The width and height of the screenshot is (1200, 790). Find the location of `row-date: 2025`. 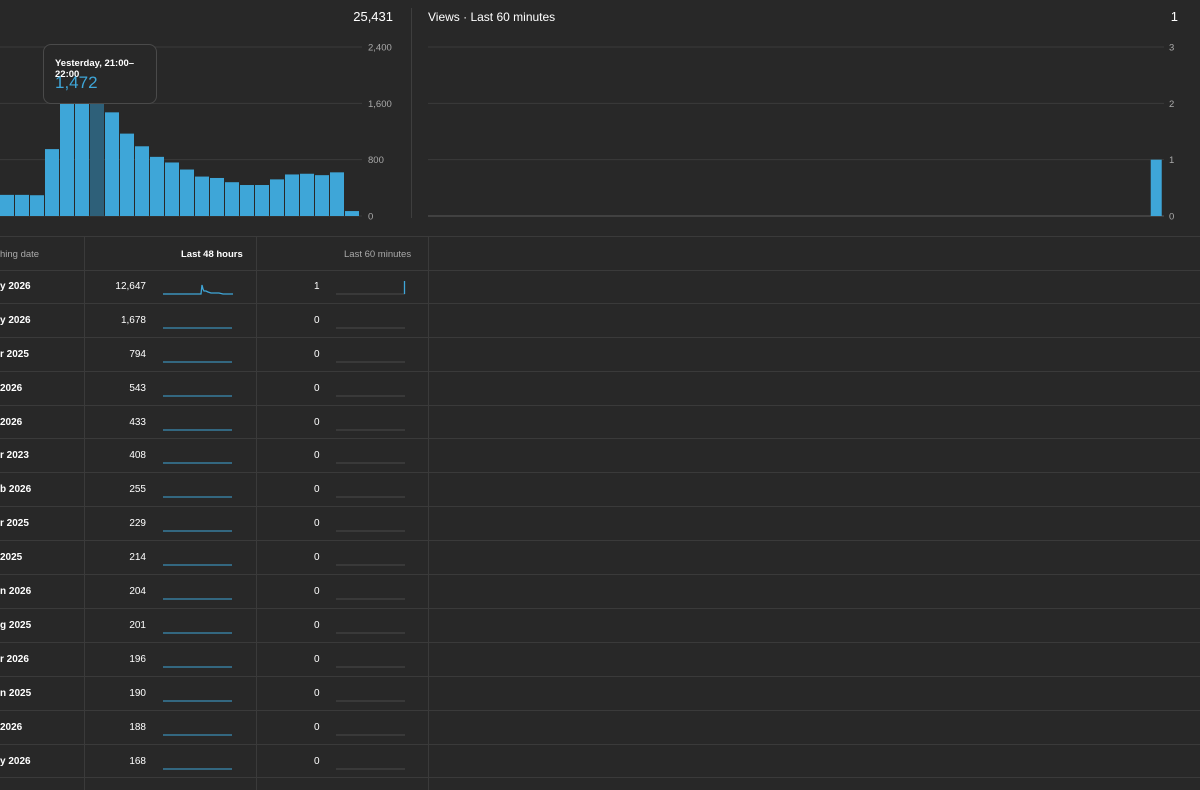

row-date: 2025 is located at coordinates (11, 558).